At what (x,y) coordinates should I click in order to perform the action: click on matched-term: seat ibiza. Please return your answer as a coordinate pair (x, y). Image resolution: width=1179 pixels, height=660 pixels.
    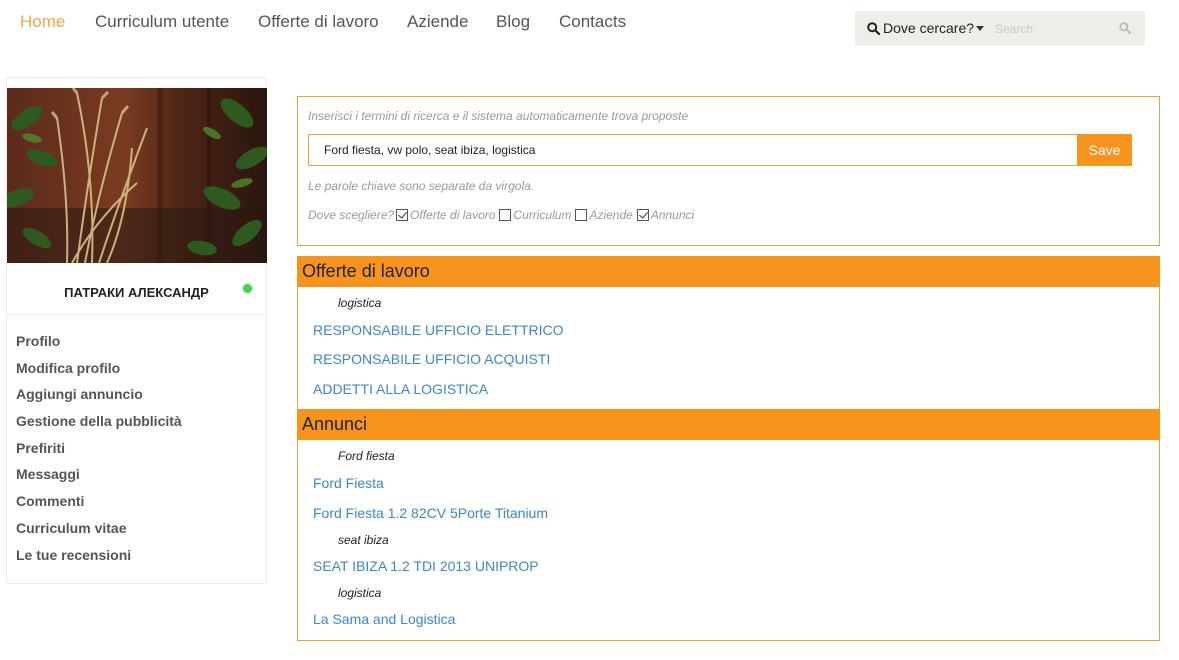
    Looking at the image, I should click on (363, 540).